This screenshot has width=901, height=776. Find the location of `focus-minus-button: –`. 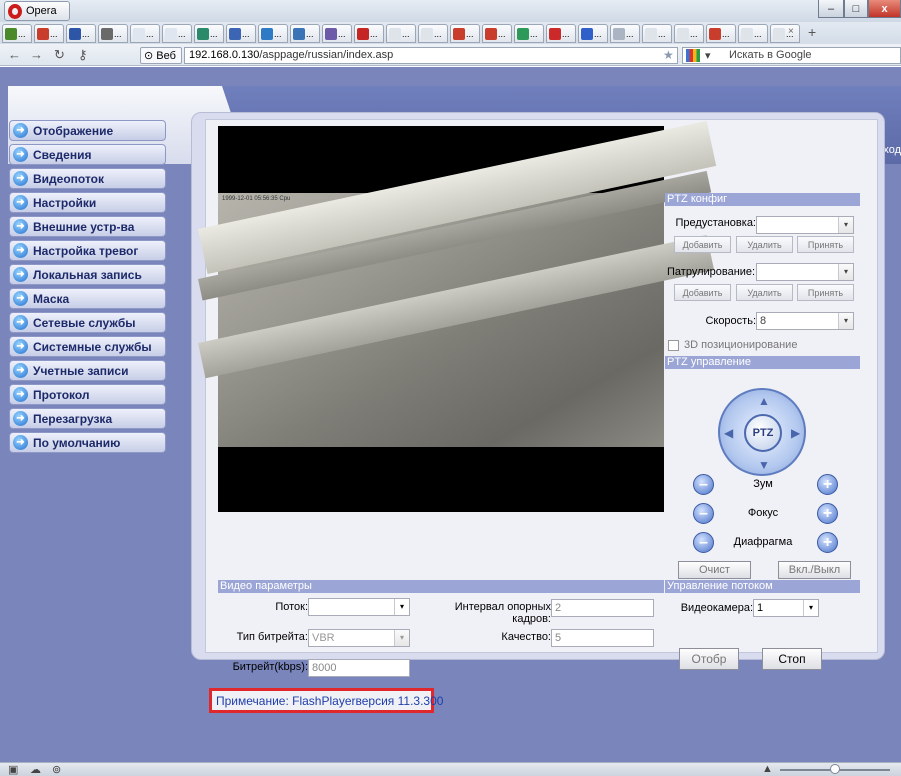

focus-minus-button: – is located at coordinates (703, 513).